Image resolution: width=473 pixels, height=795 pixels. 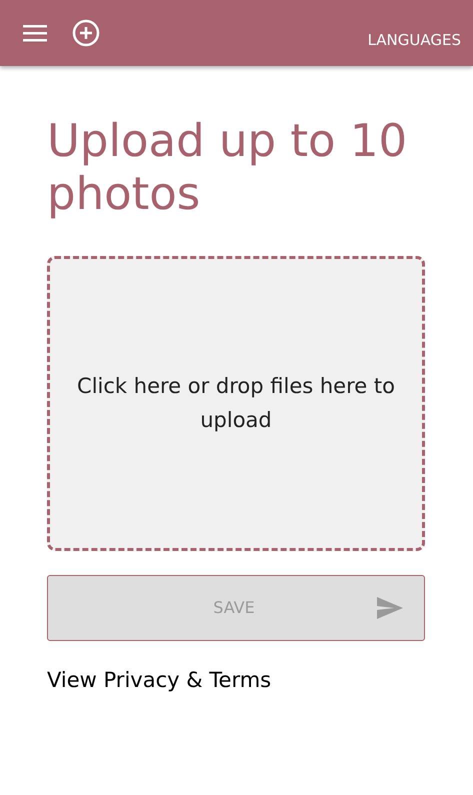 What do you see at coordinates (35, 33) in the screenshot?
I see `menu-icon` at bounding box center [35, 33].